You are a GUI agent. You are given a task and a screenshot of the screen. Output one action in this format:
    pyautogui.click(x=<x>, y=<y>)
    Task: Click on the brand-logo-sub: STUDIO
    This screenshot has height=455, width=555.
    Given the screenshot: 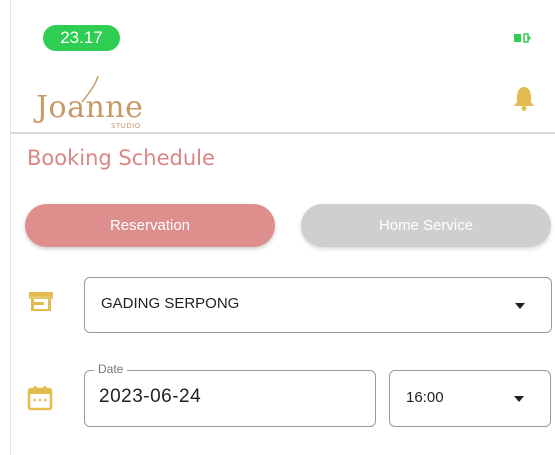 What is the action you would take?
    pyautogui.click(x=126, y=126)
    